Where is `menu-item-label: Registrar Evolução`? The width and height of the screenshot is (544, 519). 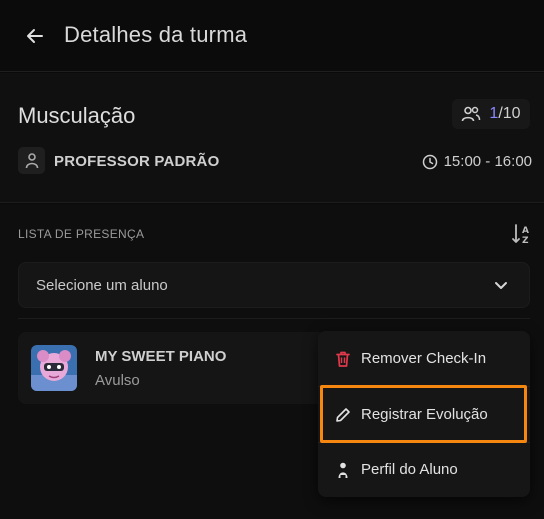 menu-item-label: Registrar Evolução is located at coordinates (424, 414).